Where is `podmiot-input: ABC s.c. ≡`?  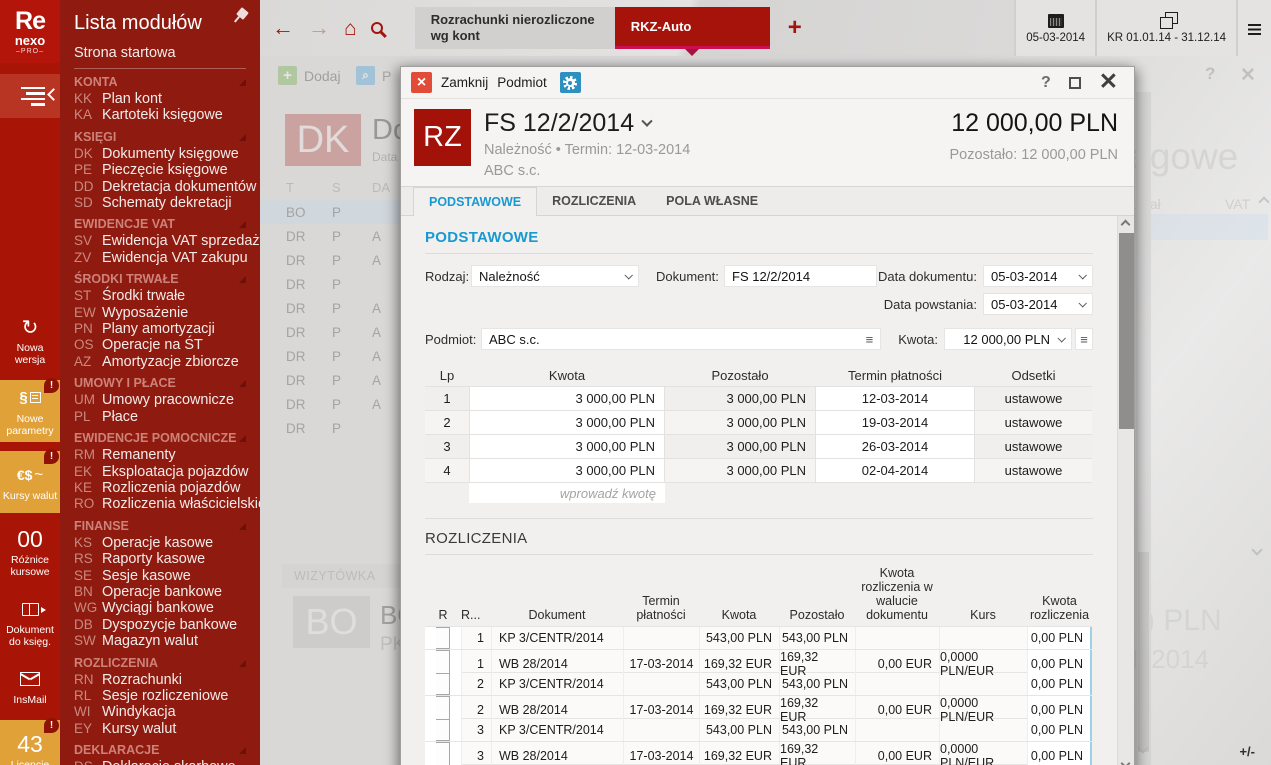
podmiot-input: ABC s.c. ≡ is located at coordinates (681, 339).